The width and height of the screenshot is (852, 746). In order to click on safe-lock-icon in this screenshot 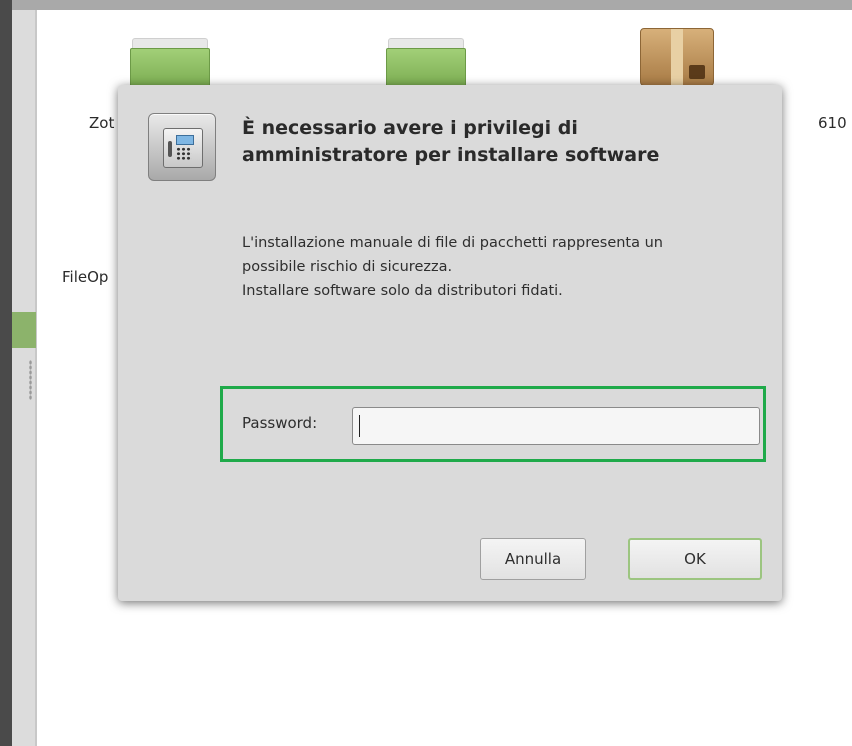, I will do `click(182, 147)`.